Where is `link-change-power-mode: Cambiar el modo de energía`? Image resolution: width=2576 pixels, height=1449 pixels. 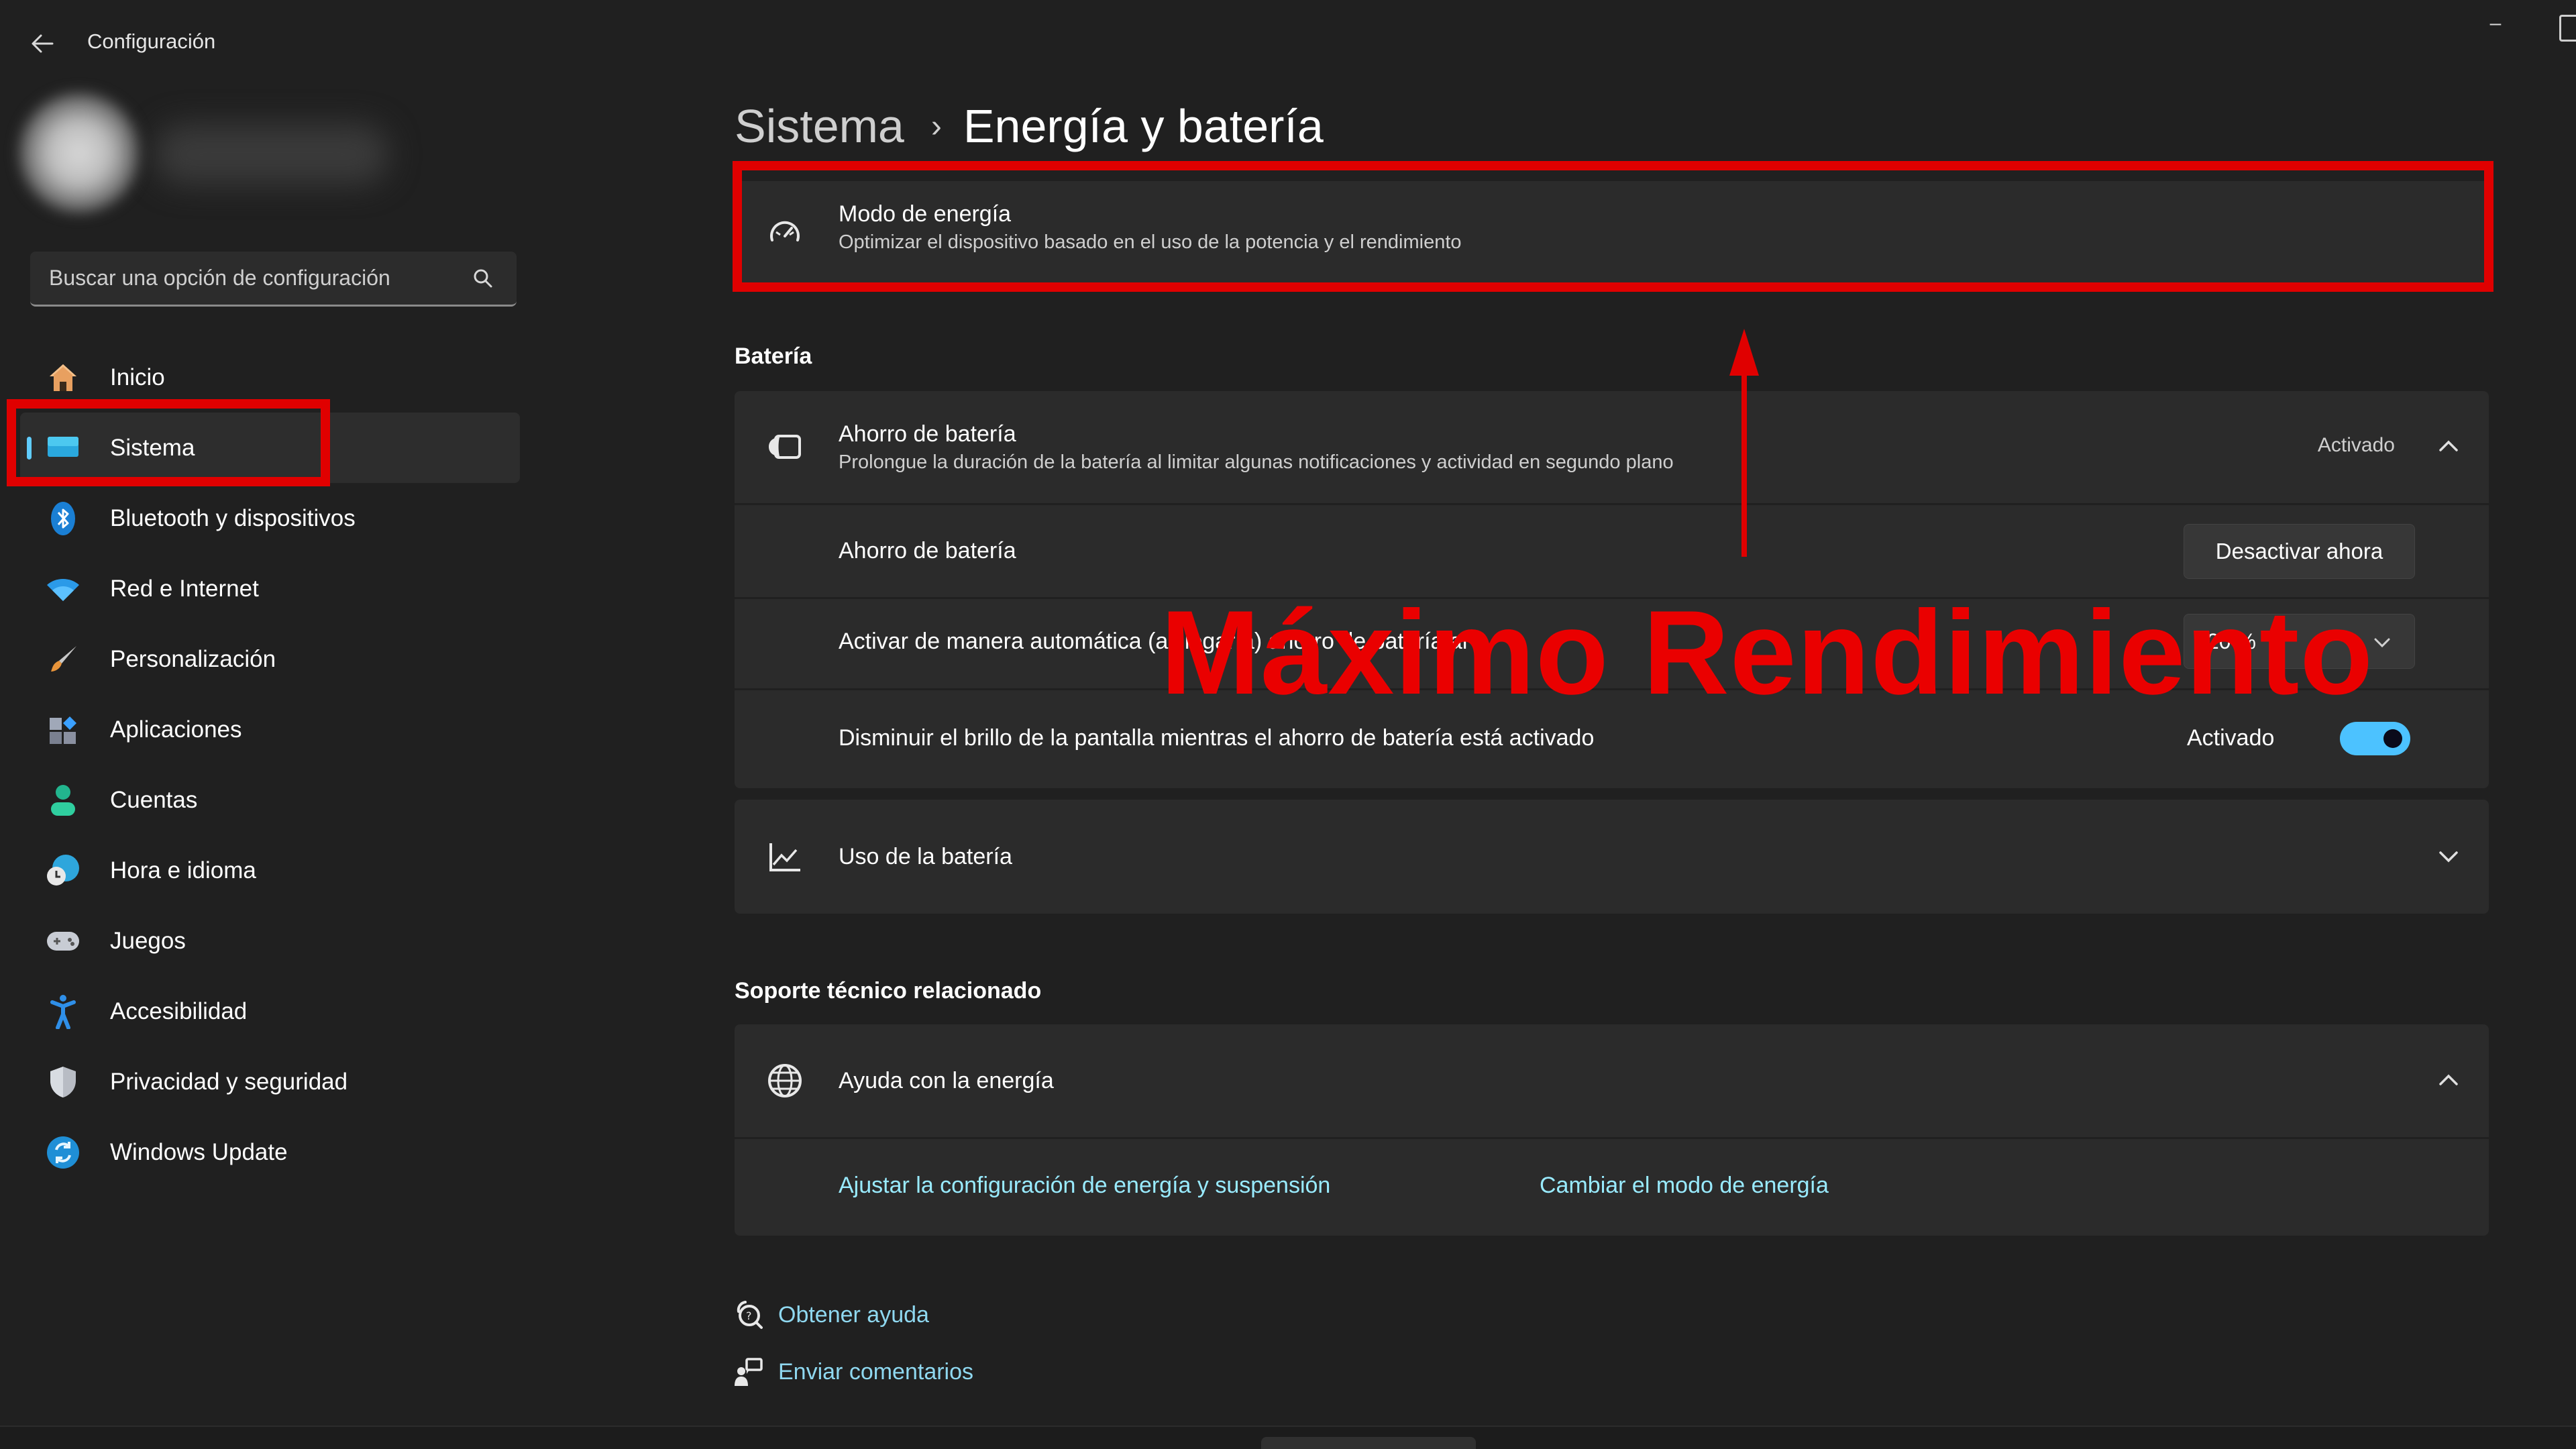 link-change-power-mode: Cambiar el modo de energía is located at coordinates (1684, 1186).